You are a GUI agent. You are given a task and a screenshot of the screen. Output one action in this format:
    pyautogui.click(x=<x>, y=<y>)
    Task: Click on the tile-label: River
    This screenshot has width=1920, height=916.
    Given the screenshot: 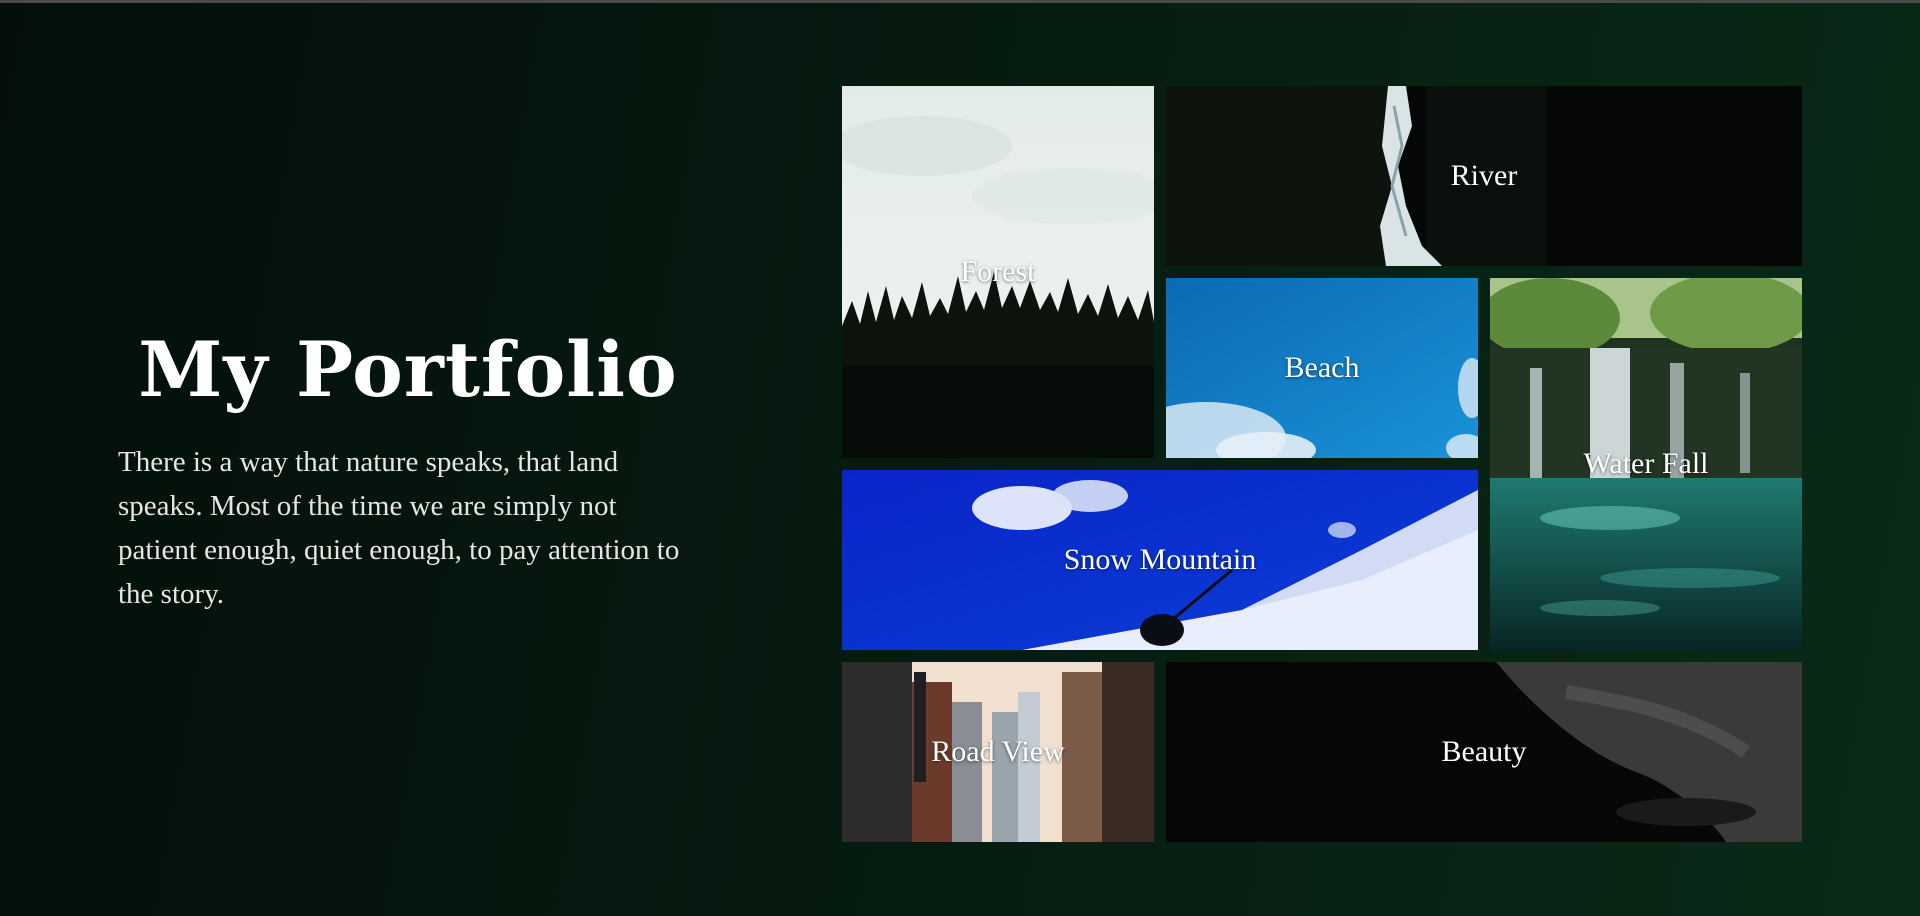 What is the action you would take?
    pyautogui.click(x=1484, y=175)
    